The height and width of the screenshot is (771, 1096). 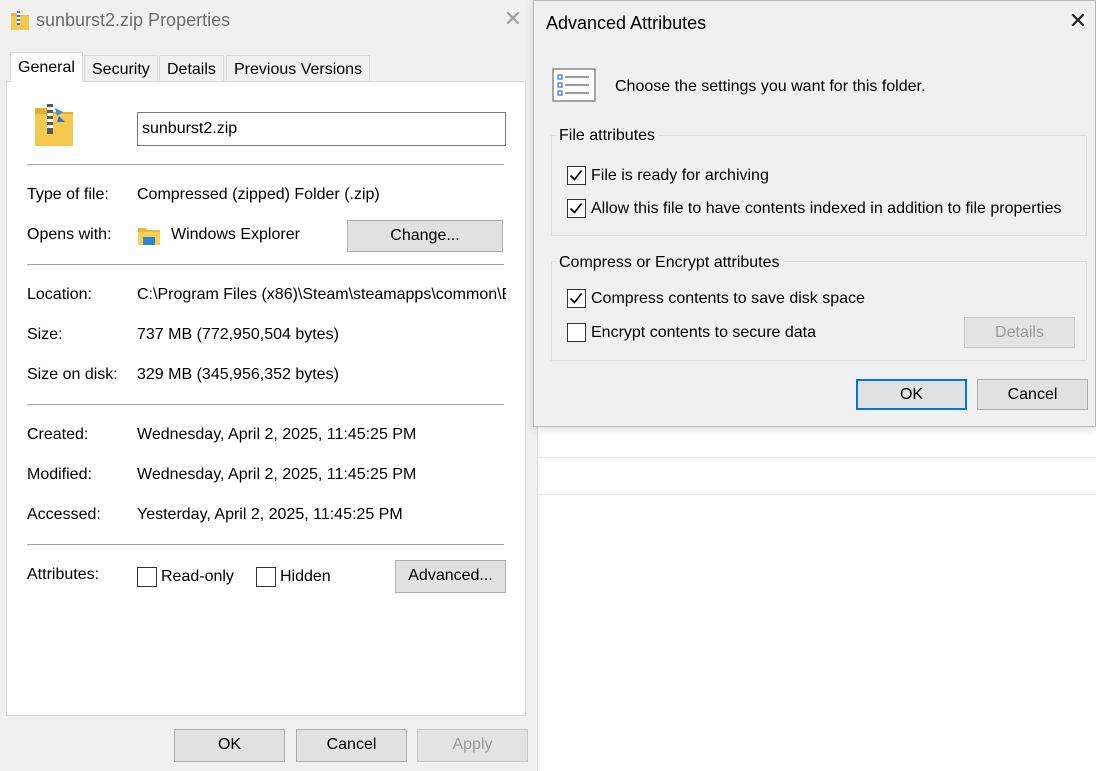 I want to click on created-label: Created:, so click(x=58, y=434).